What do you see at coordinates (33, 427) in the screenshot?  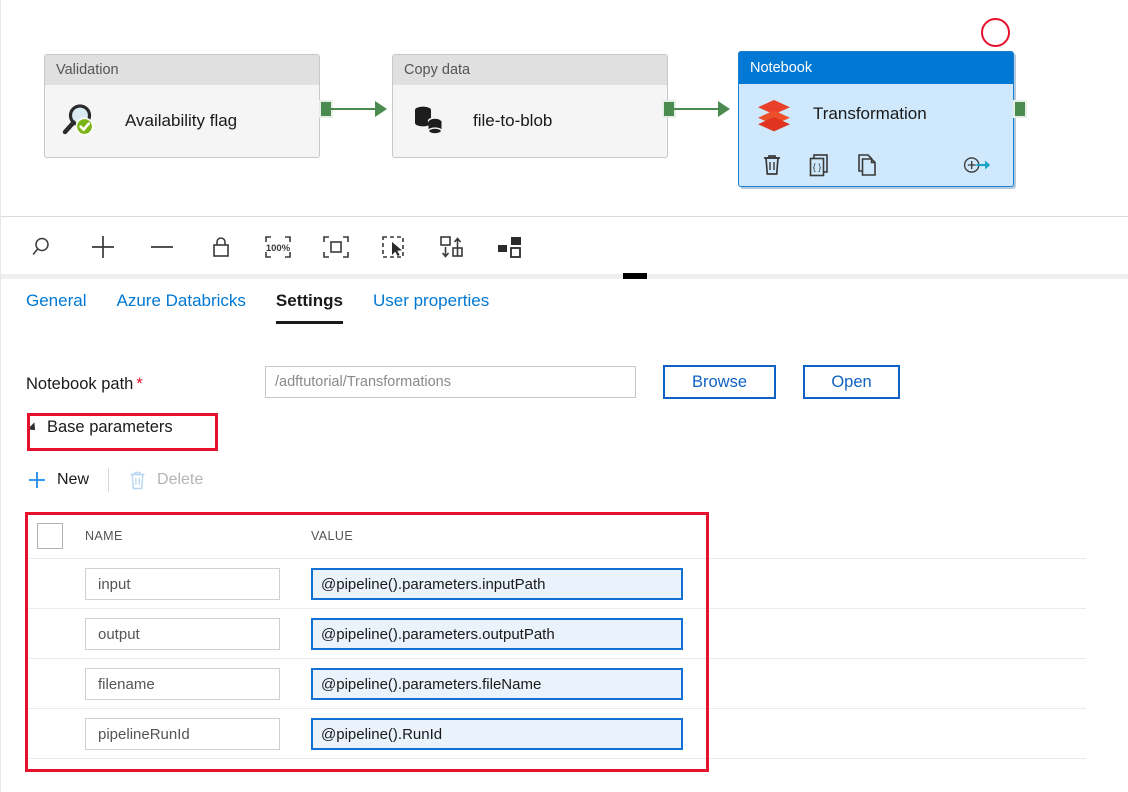 I see `caret-down-icon` at bounding box center [33, 427].